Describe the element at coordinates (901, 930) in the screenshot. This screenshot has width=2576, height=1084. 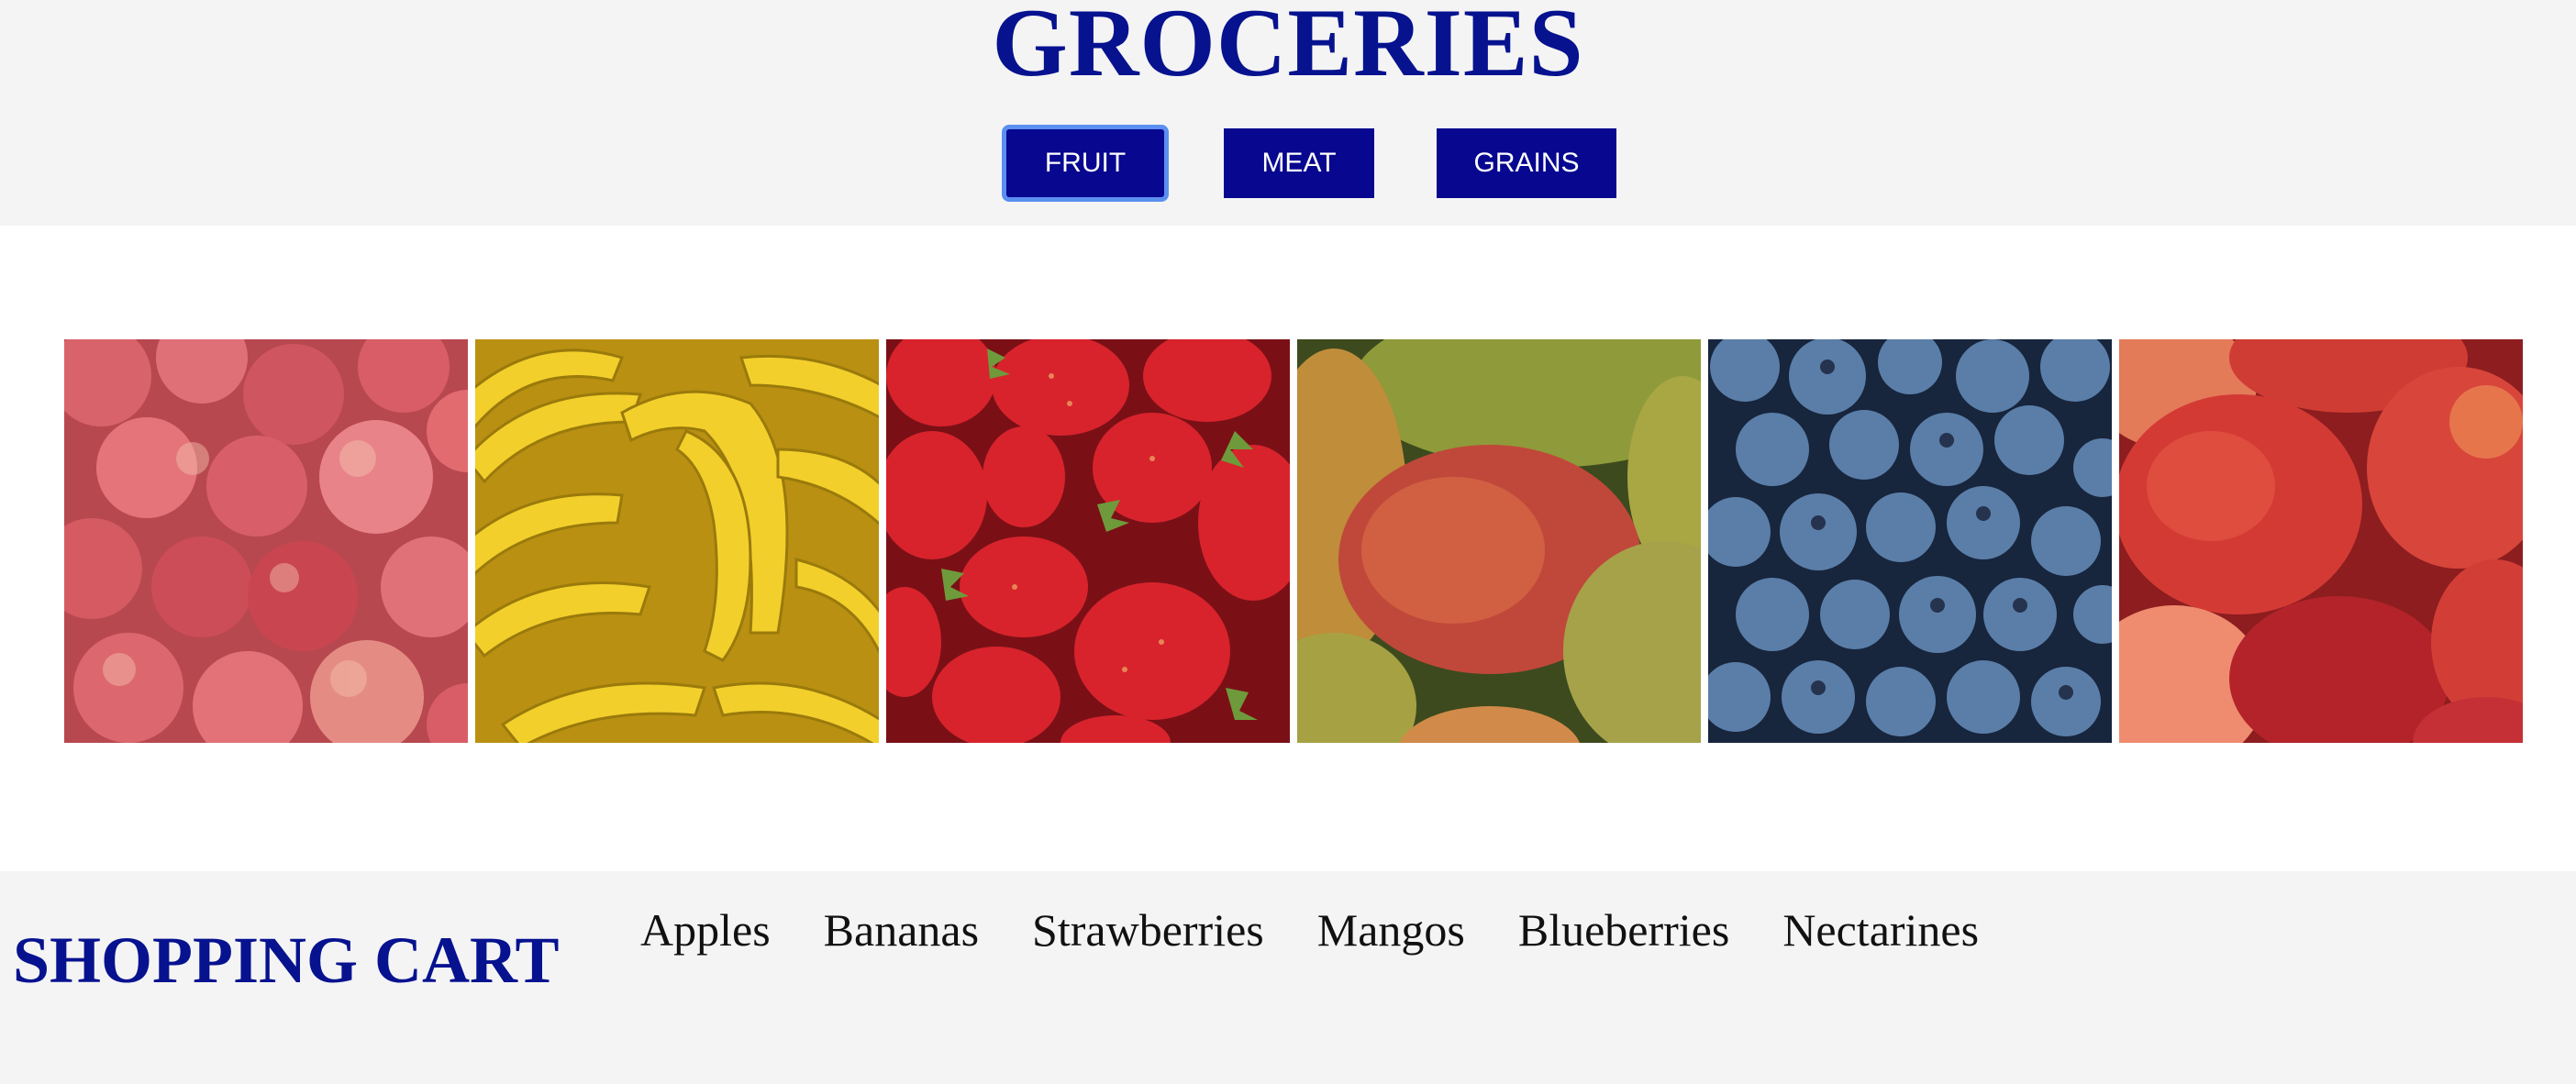
I see `cart-item-bananas: Bananas` at that location.